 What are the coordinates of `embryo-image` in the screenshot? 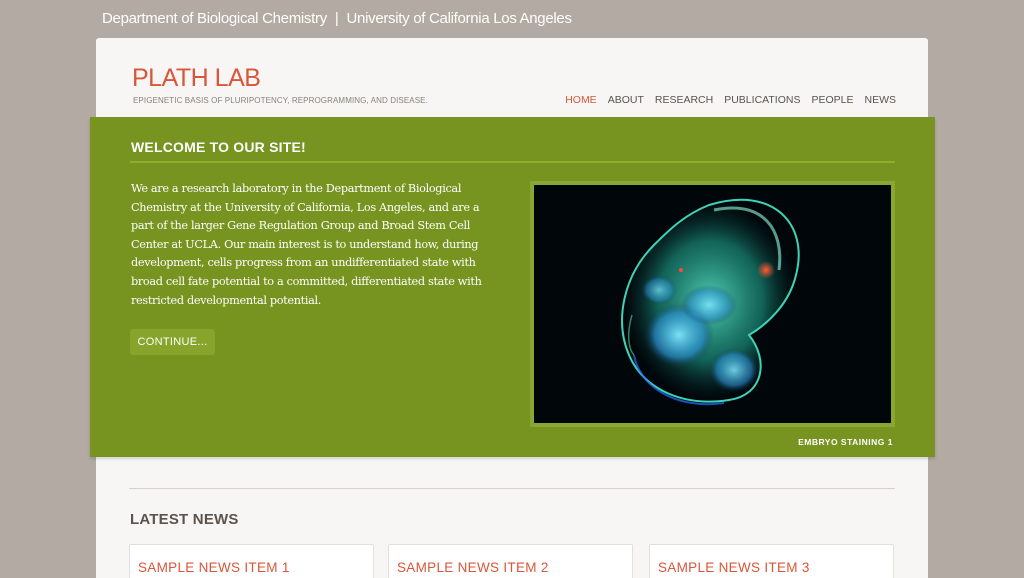 It's located at (712, 304).